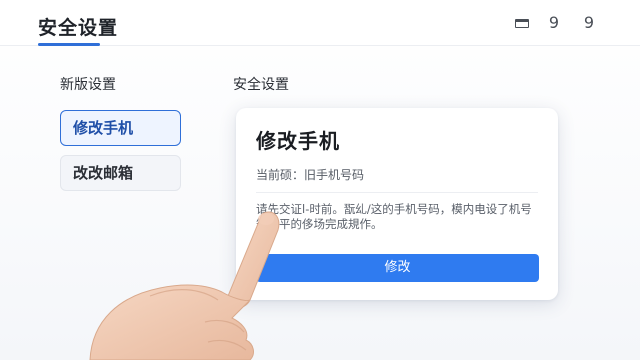 Image resolution: width=640 pixels, height=360 pixels. What do you see at coordinates (310, 175) in the screenshot?
I see `current-phone-label: 当前硕：旧手机号码` at bounding box center [310, 175].